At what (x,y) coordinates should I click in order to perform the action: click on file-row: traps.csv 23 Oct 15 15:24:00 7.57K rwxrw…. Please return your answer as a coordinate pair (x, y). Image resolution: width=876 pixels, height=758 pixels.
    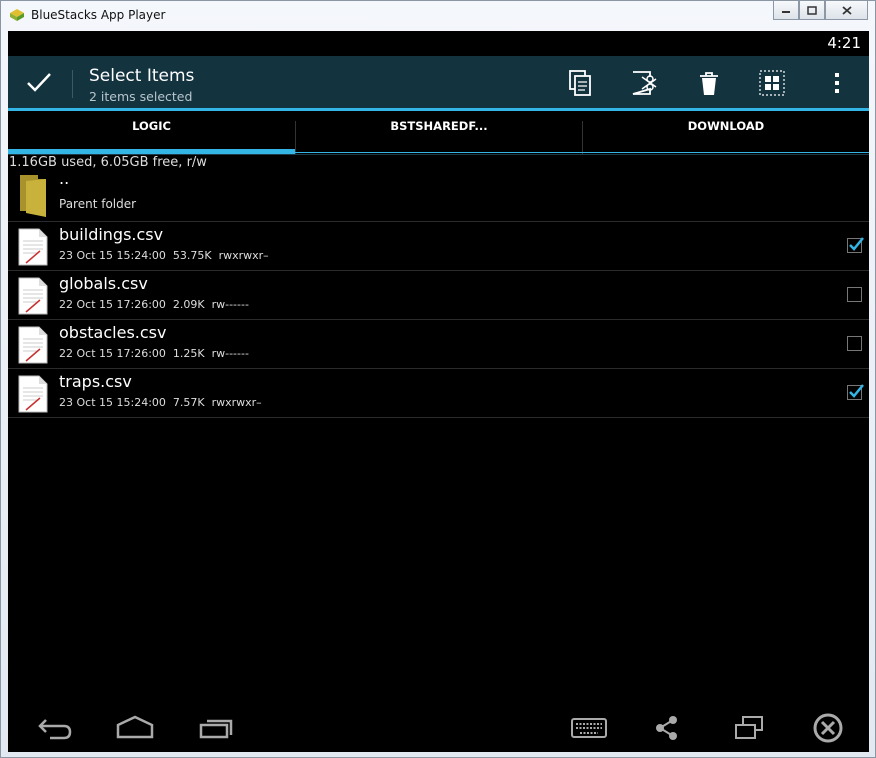
    Looking at the image, I should click on (438, 393).